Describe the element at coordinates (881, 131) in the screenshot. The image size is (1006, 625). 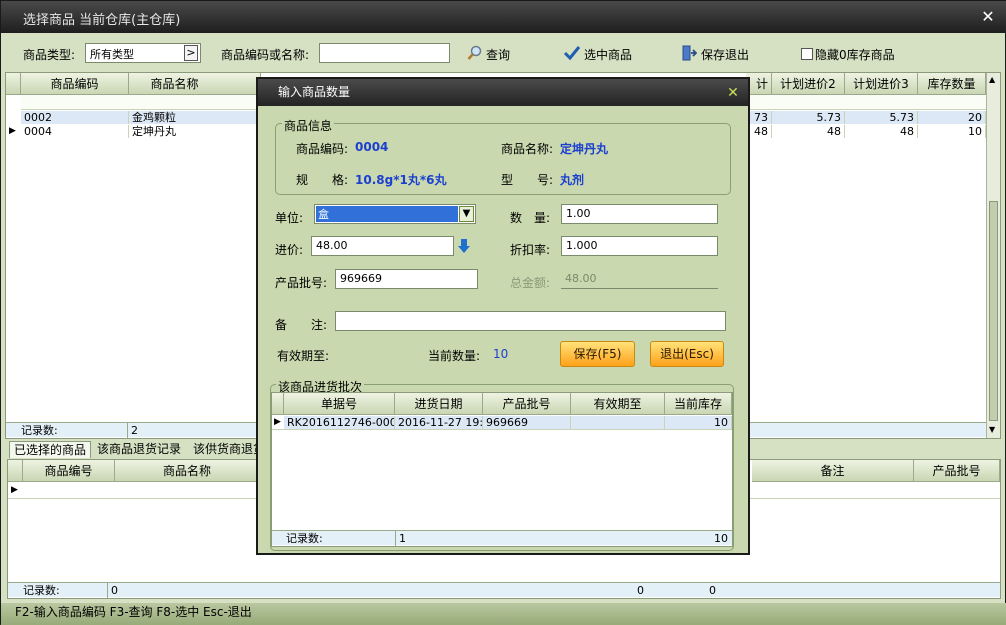
I see `row-plan-price-3: 48` at that location.